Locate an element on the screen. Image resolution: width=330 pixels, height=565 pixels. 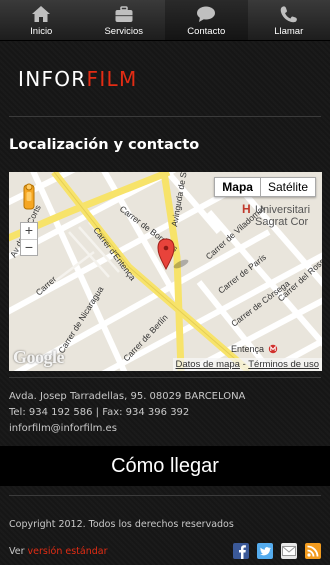
briefcase-icon is located at coordinates (124, 15).